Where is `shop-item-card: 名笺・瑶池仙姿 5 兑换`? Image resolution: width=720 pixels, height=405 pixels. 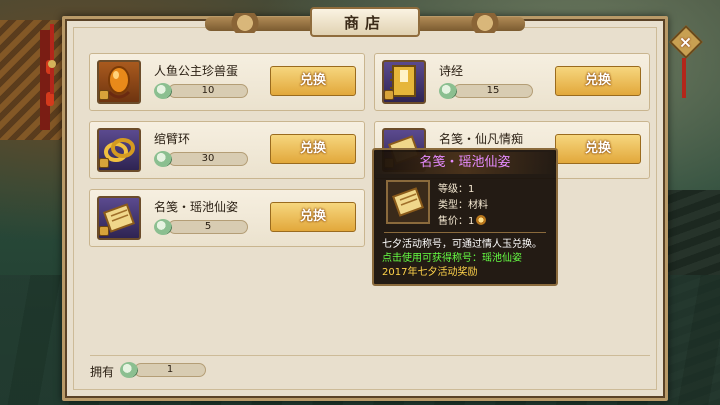 shop-item-card: 名笺・瑶池仙姿 5 兑换 is located at coordinates (227, 218).